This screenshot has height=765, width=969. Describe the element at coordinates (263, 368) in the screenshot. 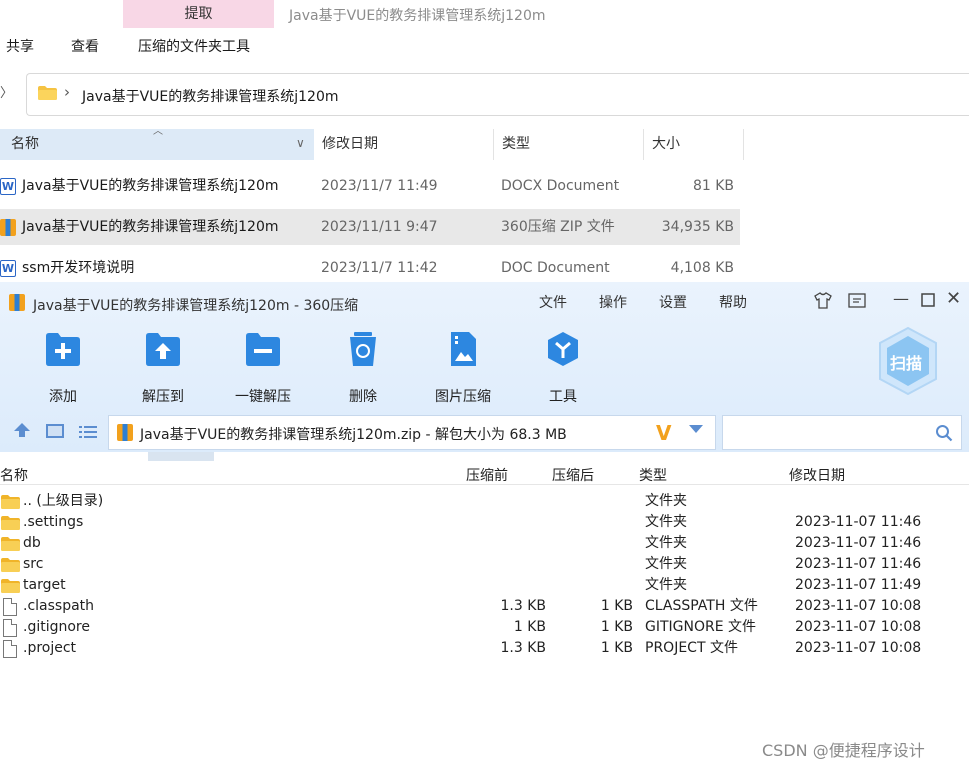

I see `one-click-extract-button: 一键解压` at that location.